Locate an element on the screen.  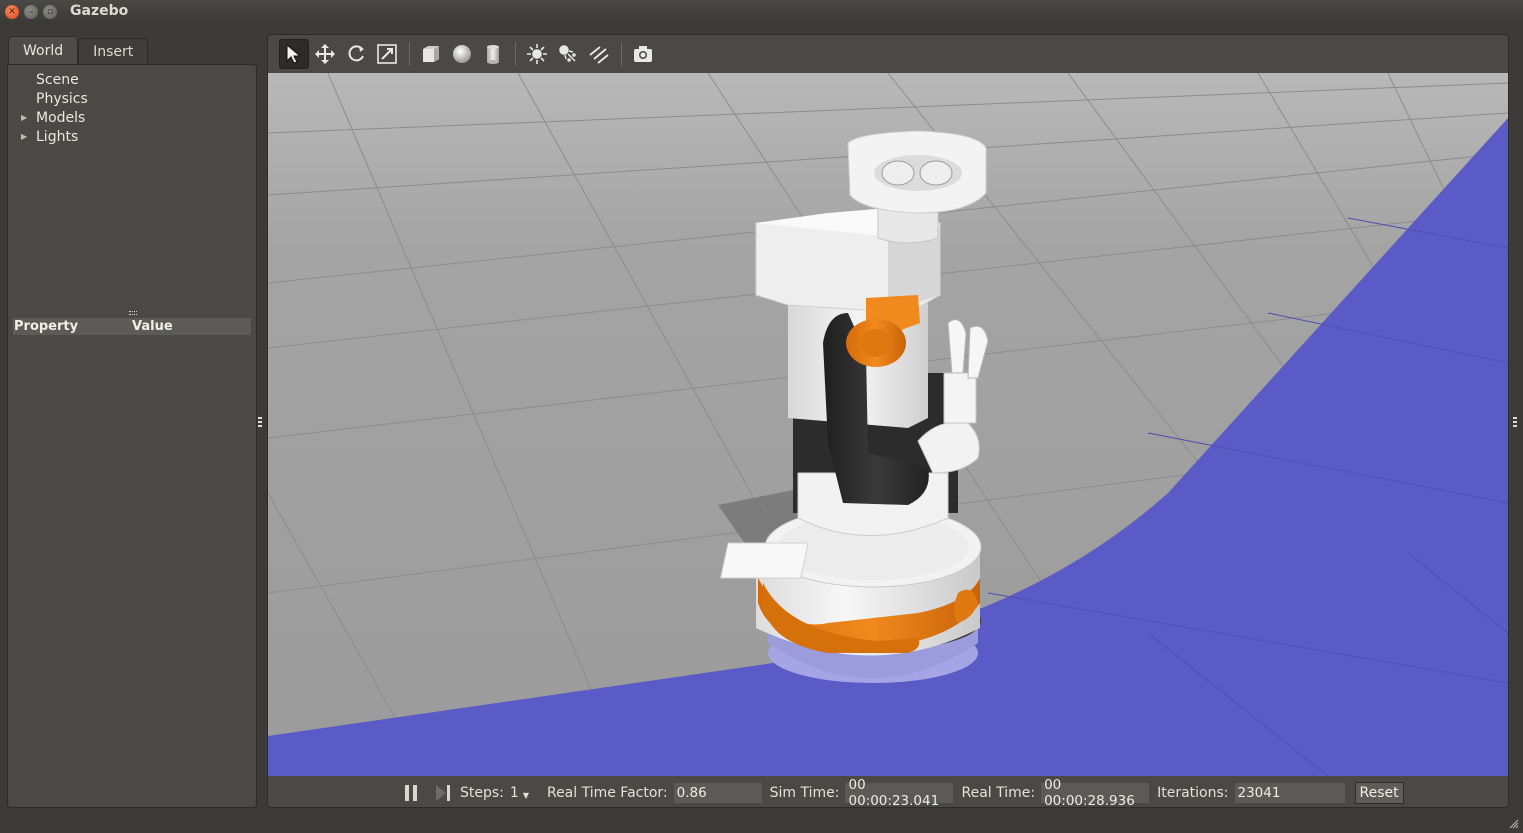
real-time-label: Real Time: is located at coordinates (998, 792).